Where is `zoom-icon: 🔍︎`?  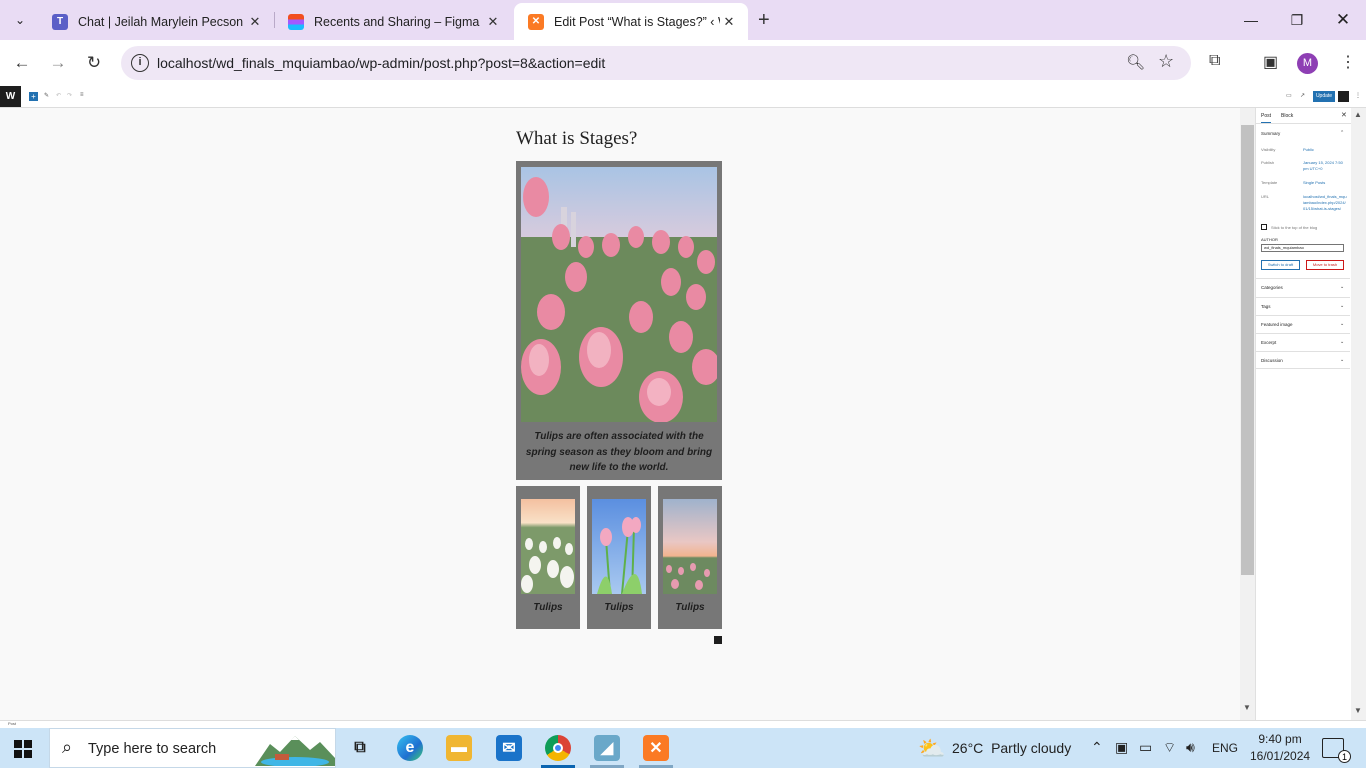 zoom-icon: 🔍︎ is located at coordinates (1135, 62).